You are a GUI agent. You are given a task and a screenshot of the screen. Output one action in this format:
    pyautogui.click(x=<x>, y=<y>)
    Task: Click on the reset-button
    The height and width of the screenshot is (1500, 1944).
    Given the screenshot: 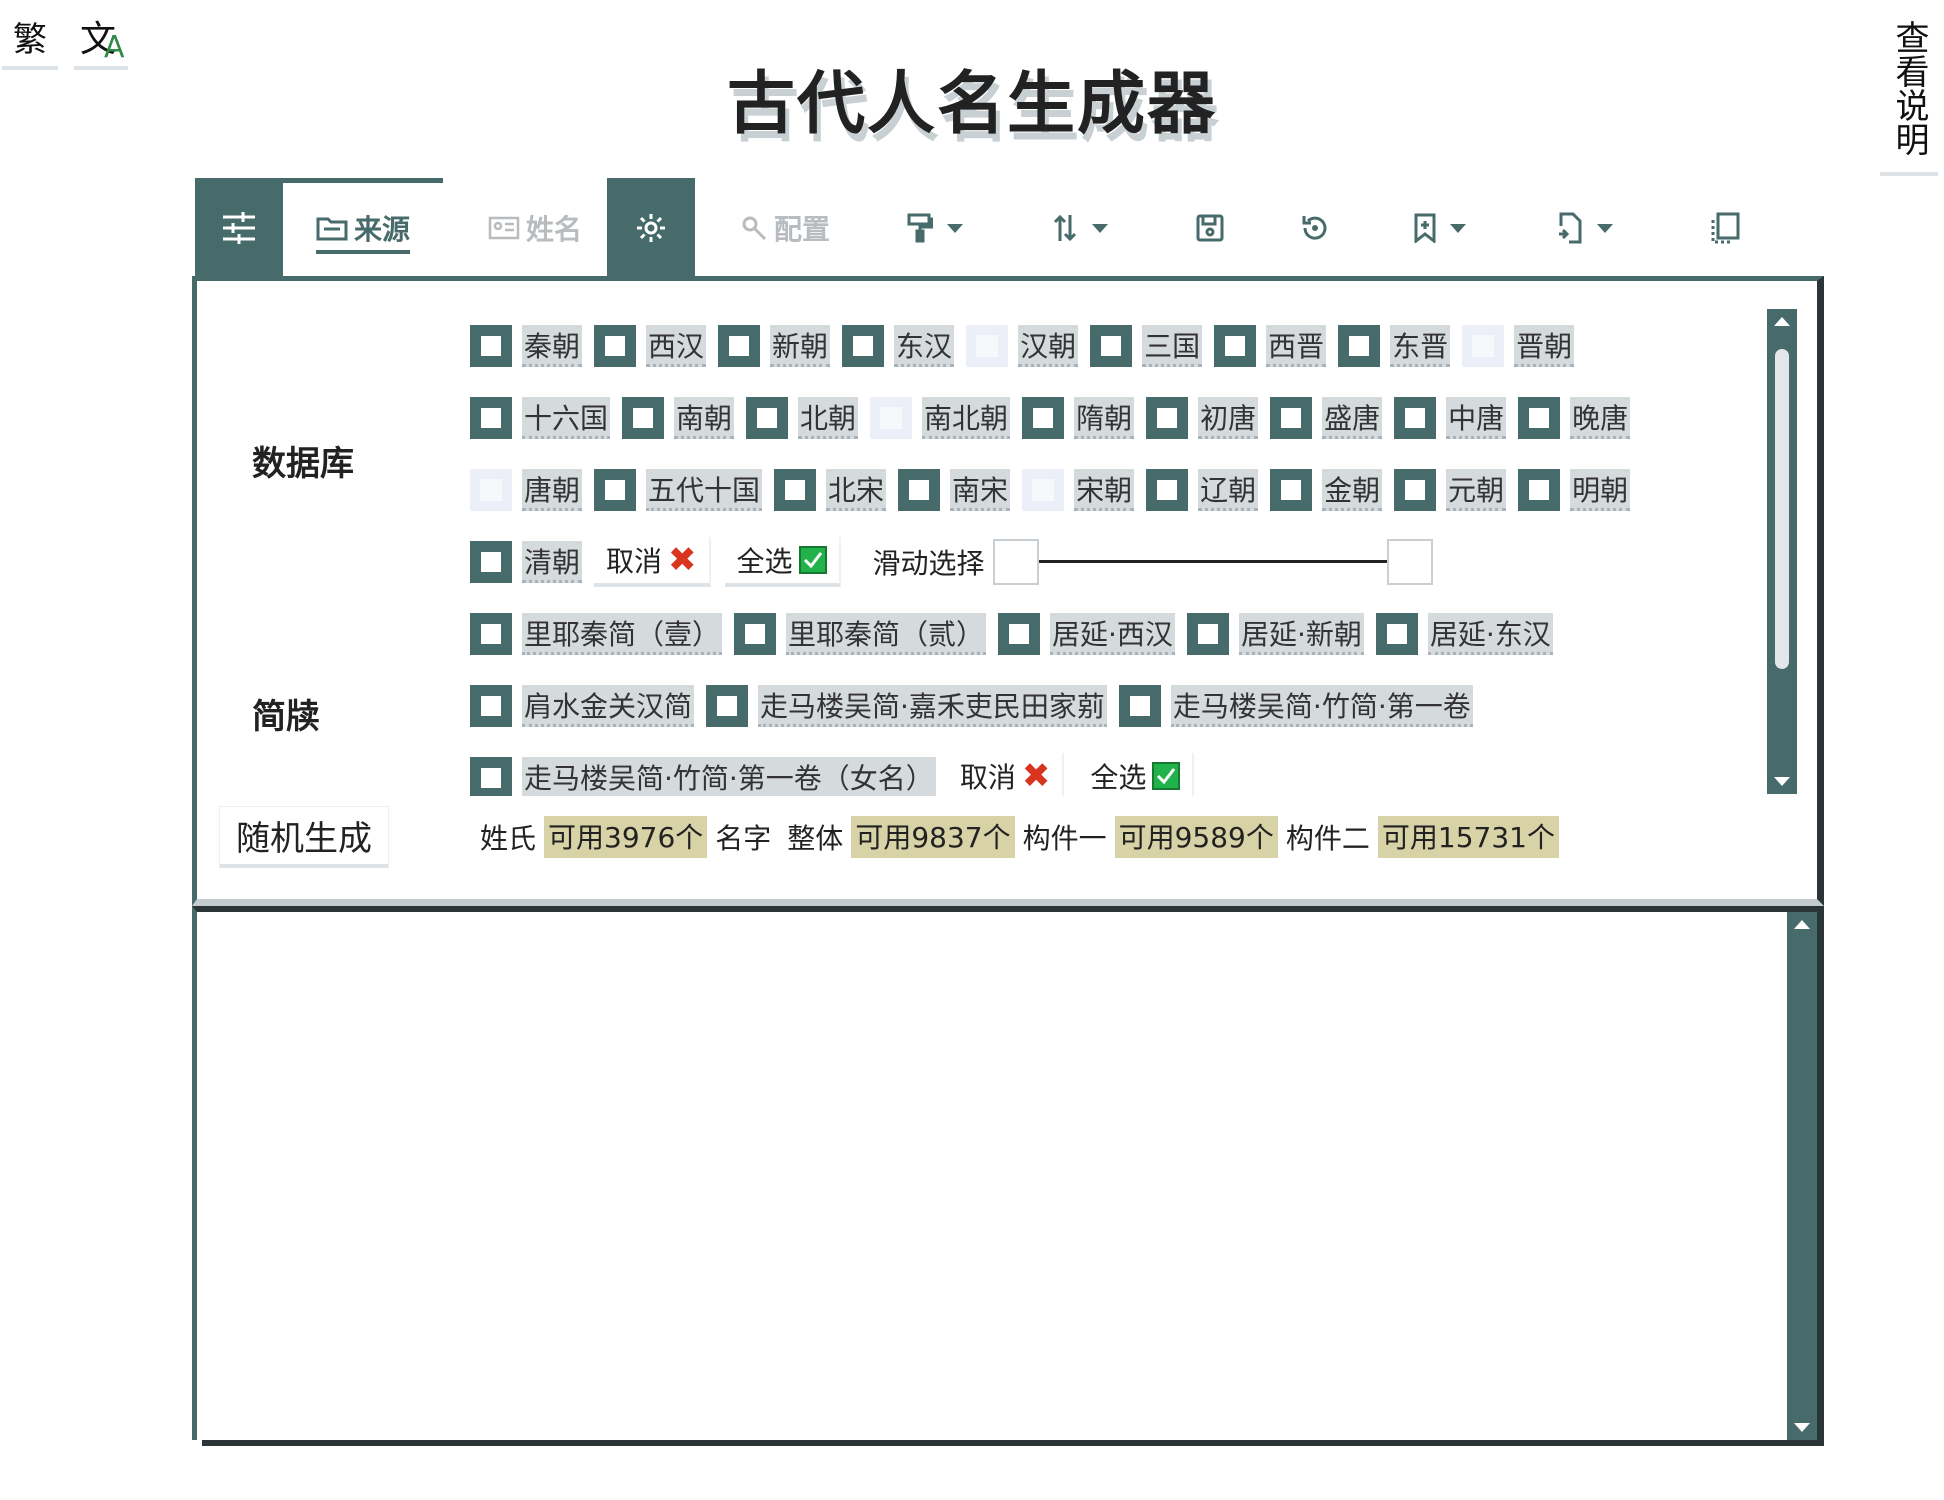 What is the action you would take?
    pyautogui.click(x=1315, y=228)
    